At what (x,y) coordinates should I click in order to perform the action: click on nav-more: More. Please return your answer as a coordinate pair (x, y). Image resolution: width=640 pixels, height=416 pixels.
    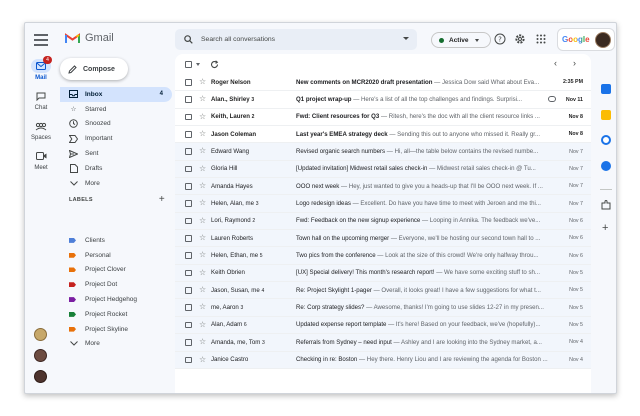
    Looking at the image, I should click on (116, 183).